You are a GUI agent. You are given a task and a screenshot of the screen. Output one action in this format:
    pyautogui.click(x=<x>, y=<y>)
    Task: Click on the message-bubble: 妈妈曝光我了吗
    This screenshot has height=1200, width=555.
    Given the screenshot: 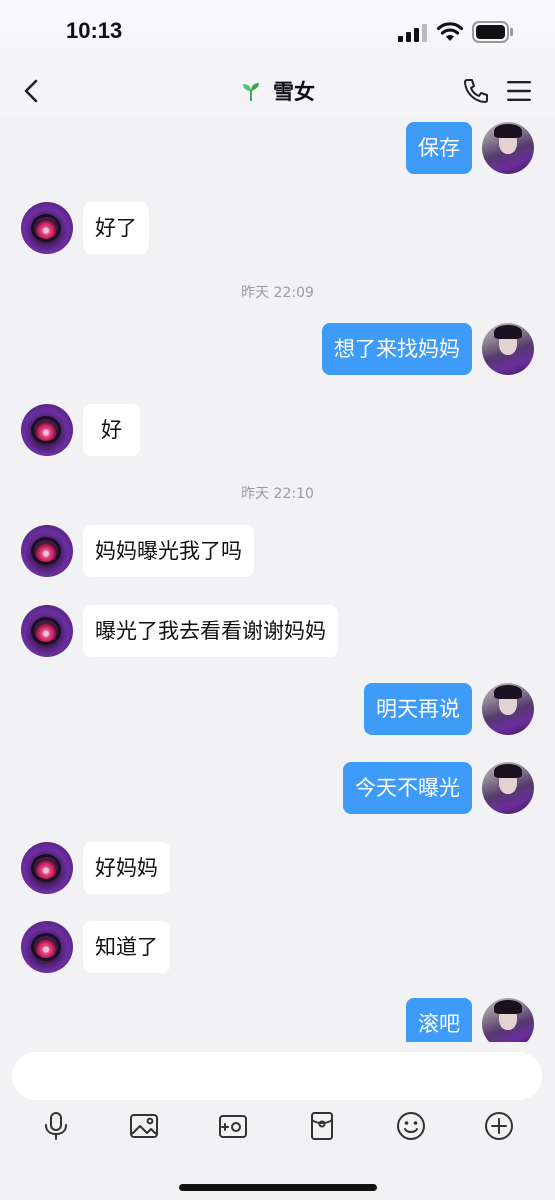 What is the action you would take?
    pyautogui.click(x=168, y=551)
    